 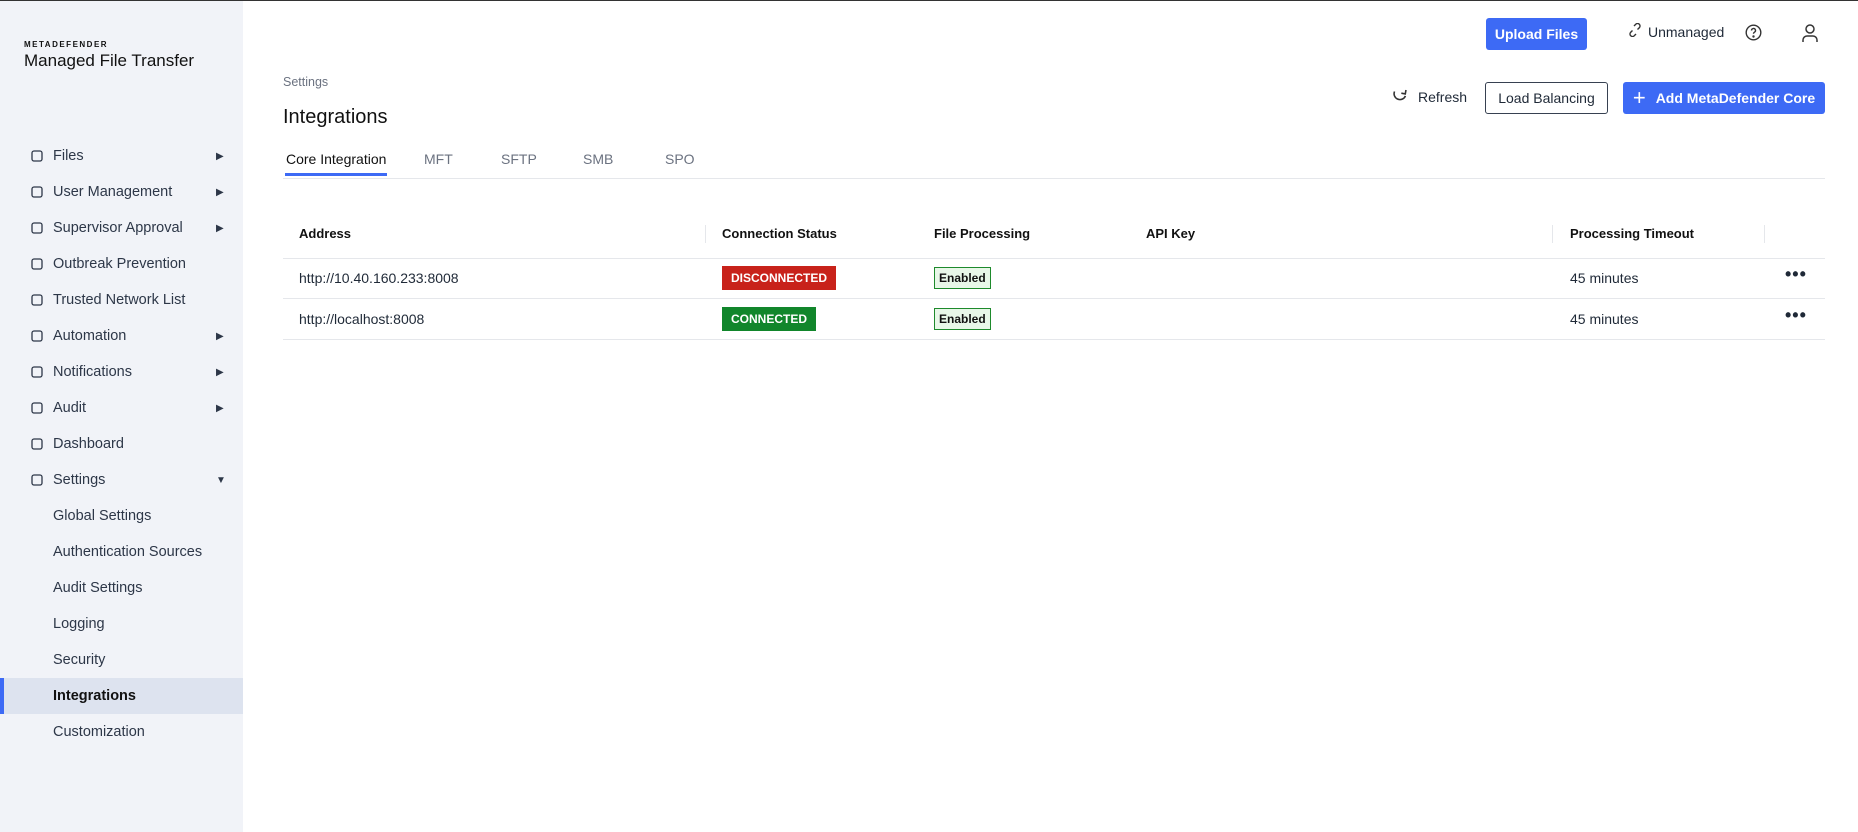 What do you see at coordinates (37, 228) in the screenshot?
I see `approval-icon` at bounding box center [37, 228].